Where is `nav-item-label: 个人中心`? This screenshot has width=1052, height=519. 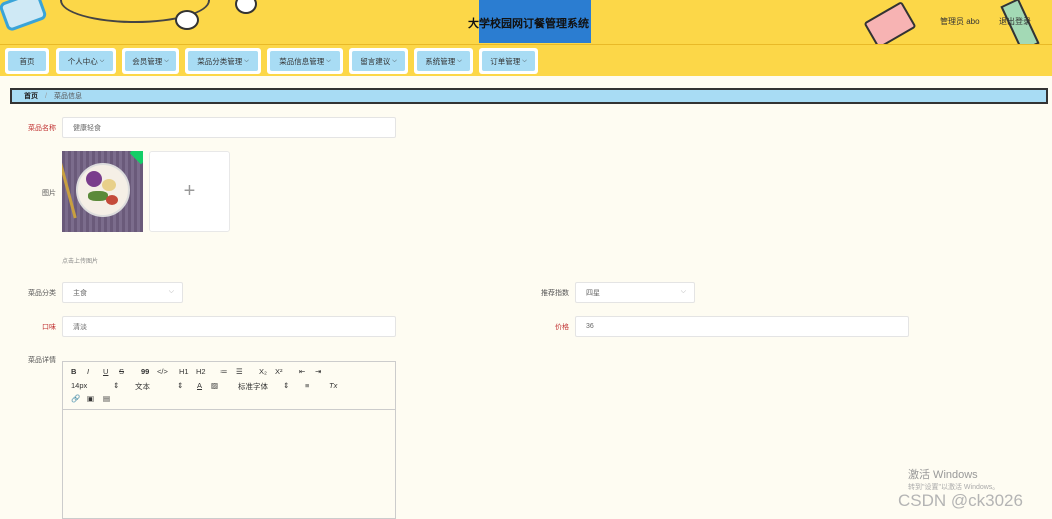
nav-item-label: 个人中心 is located at coordinates (82, 61).